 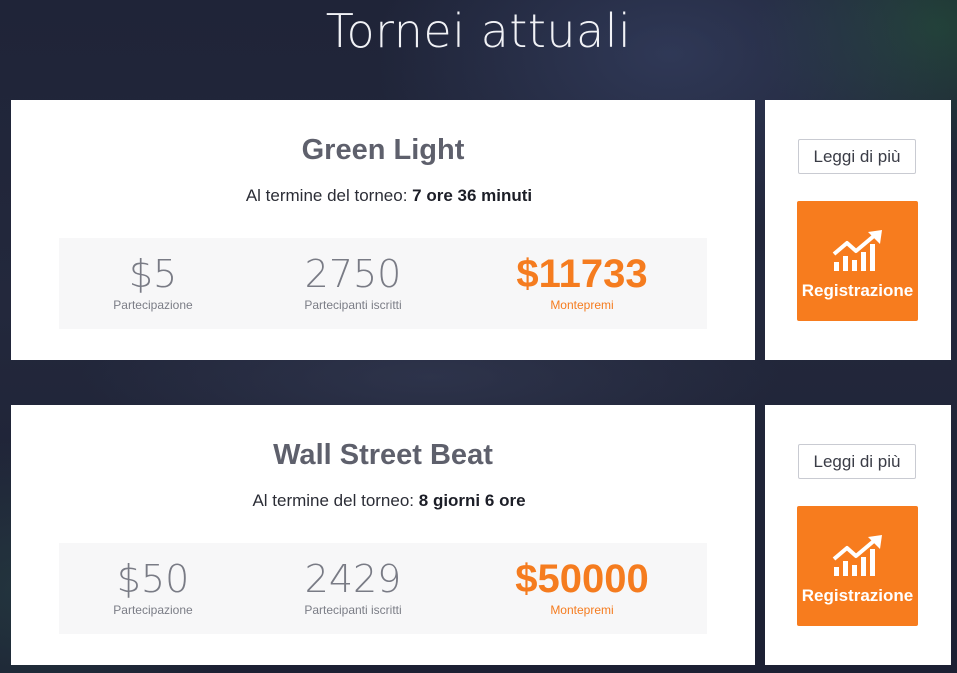 I want to click on tournament-name: Wall Street Beat, so click(x=383, y=455).